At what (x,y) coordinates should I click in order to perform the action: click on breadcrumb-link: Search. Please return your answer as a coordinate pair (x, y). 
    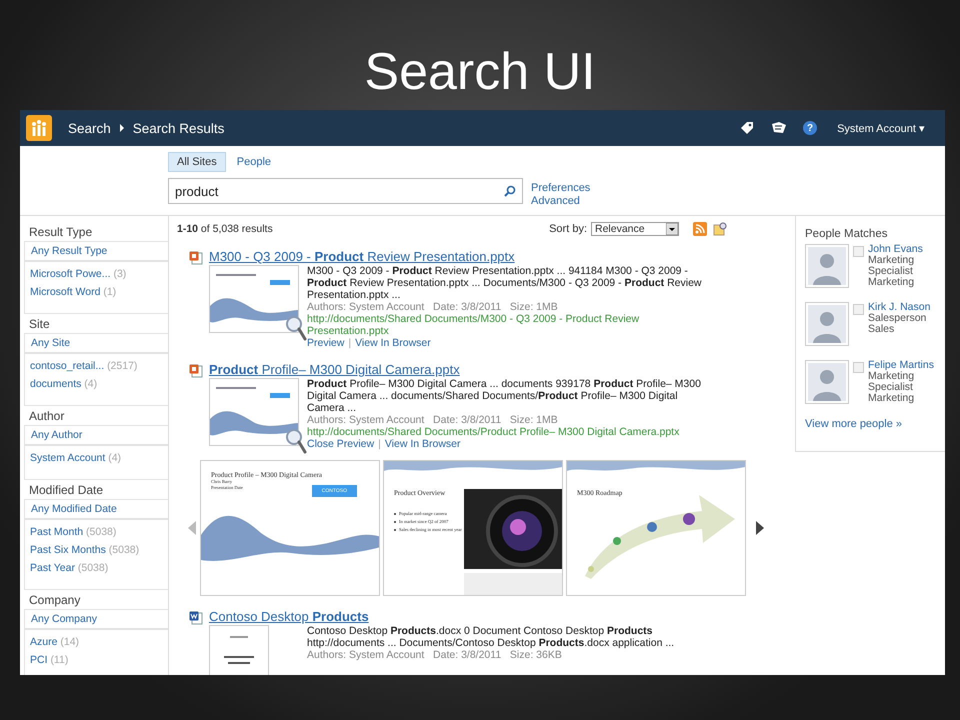
    Looking at the image, I should click on (89, 128).